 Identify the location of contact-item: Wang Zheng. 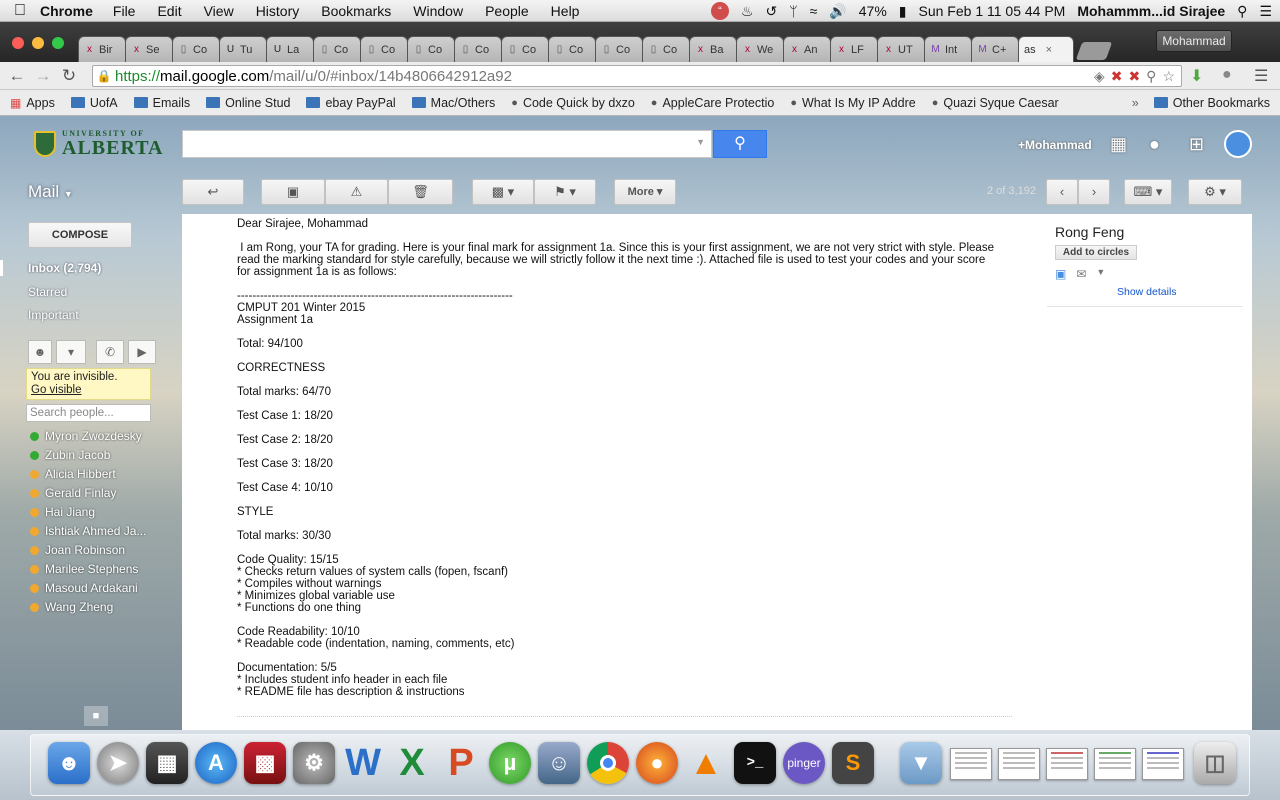
(71, 607).